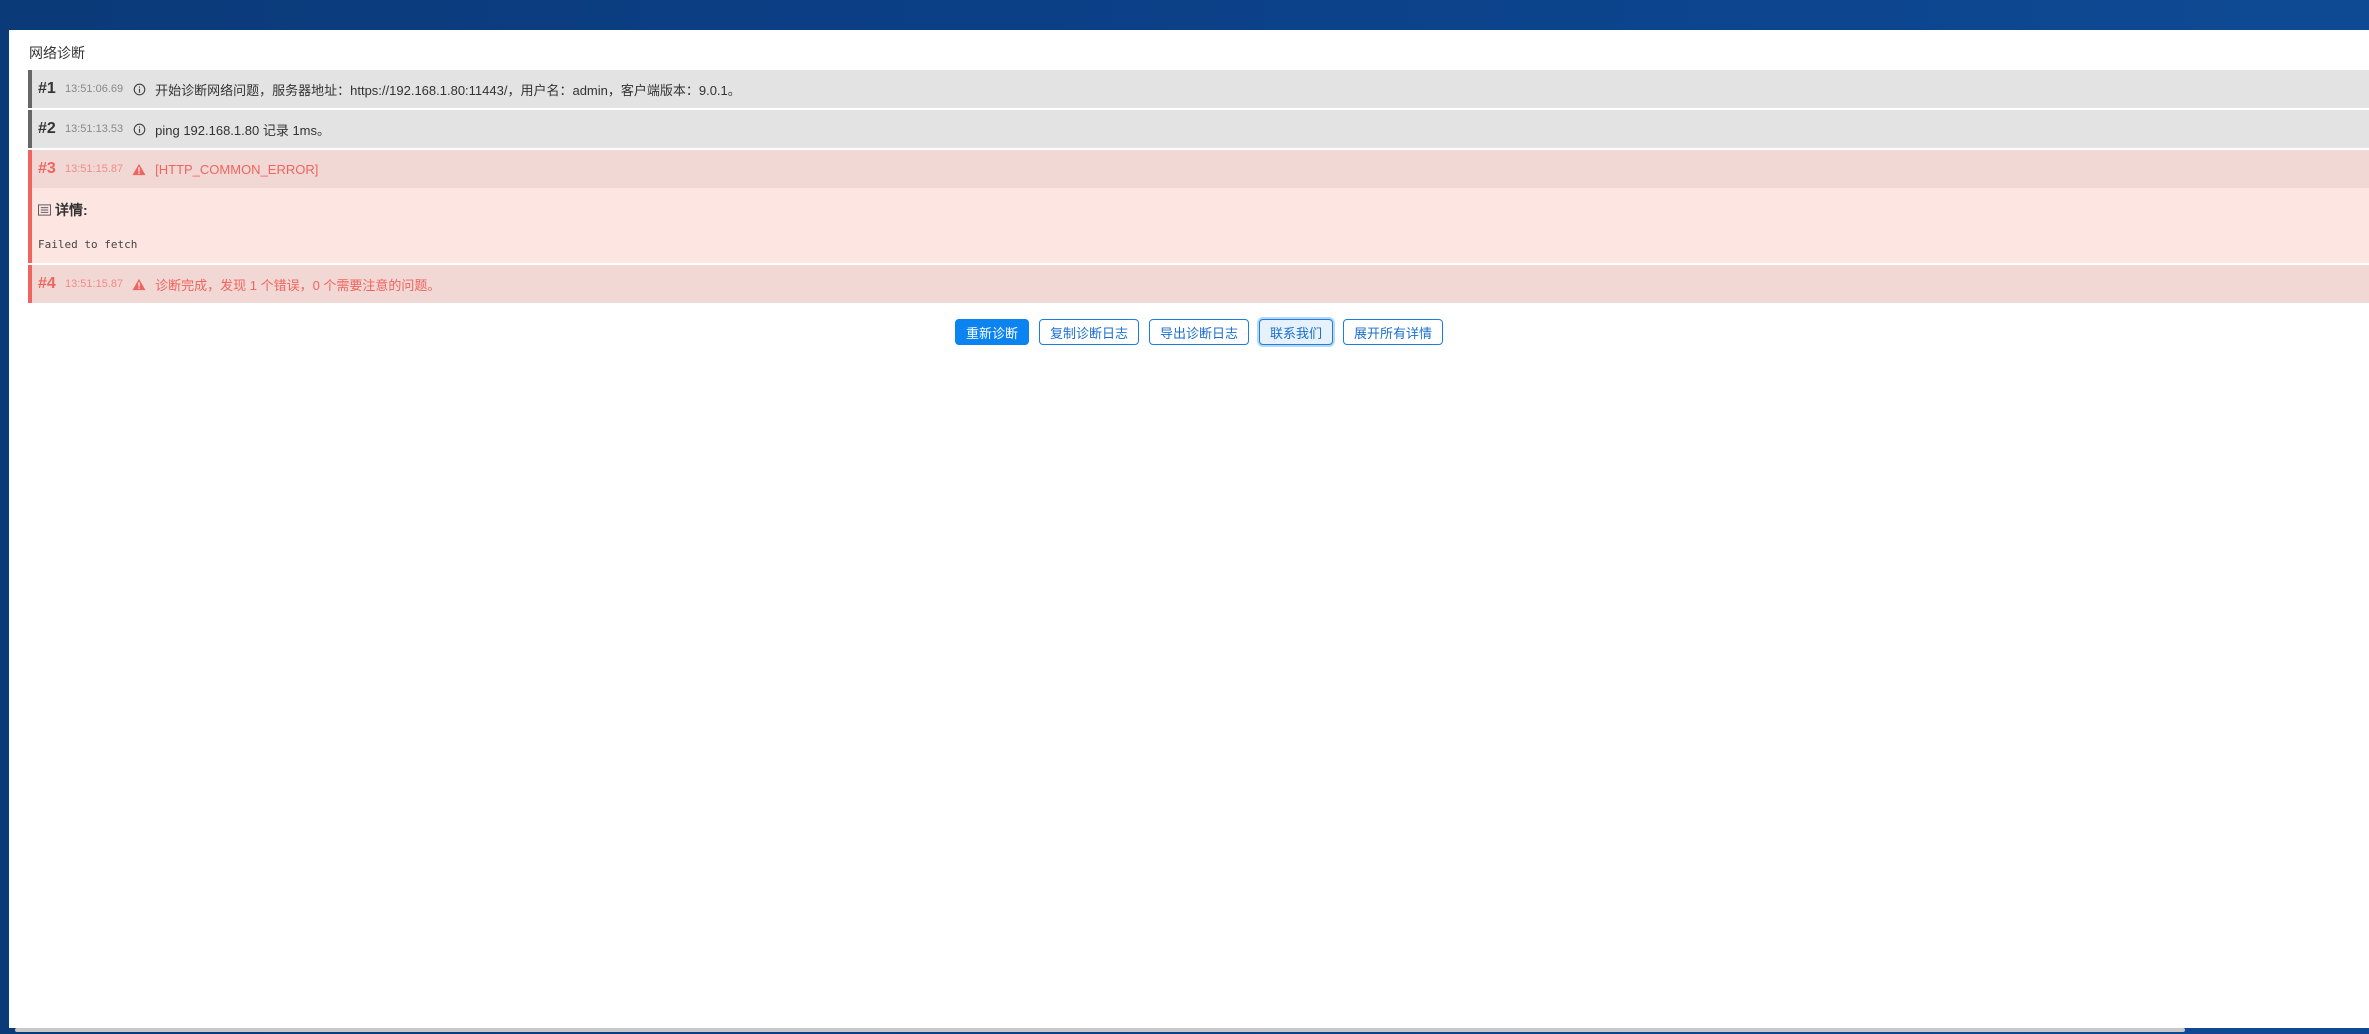  Describe the element at coordinates (298, 285) in the screenshot. I see `entry-message: 诊断完成，发现 1 个错误，0 个需要注意的问题。` at that location.